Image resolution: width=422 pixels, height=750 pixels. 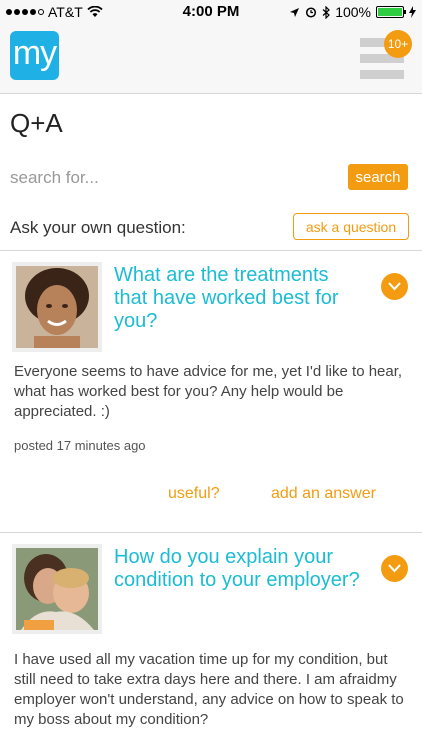 I want to click on search-button: search, so click(x=378, y=177).